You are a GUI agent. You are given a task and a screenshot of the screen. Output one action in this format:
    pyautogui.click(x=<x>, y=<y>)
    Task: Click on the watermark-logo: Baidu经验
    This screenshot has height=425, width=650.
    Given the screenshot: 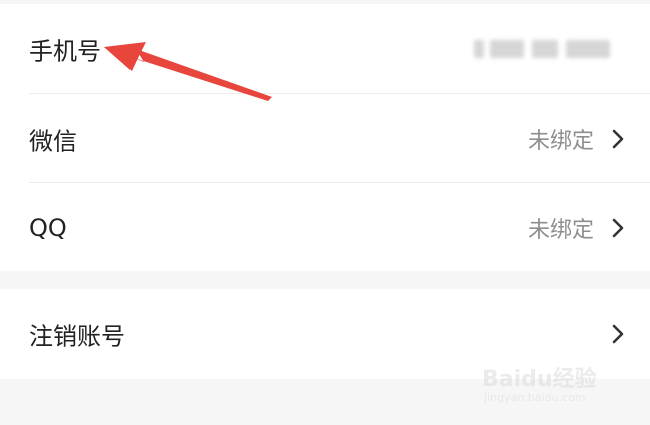 What is the action you would take?
    pyautogui.click(x=539, y=379)
    